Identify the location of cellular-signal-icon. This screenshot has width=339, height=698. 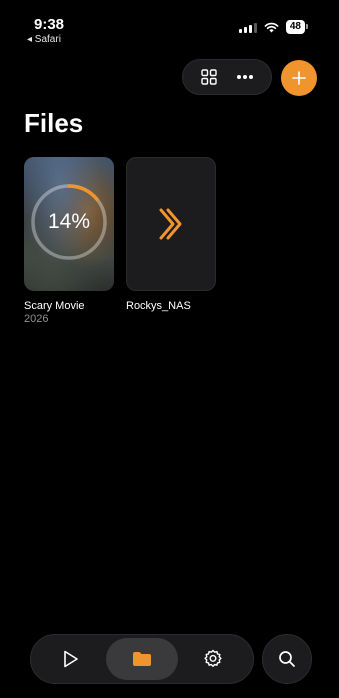
(247, 27).